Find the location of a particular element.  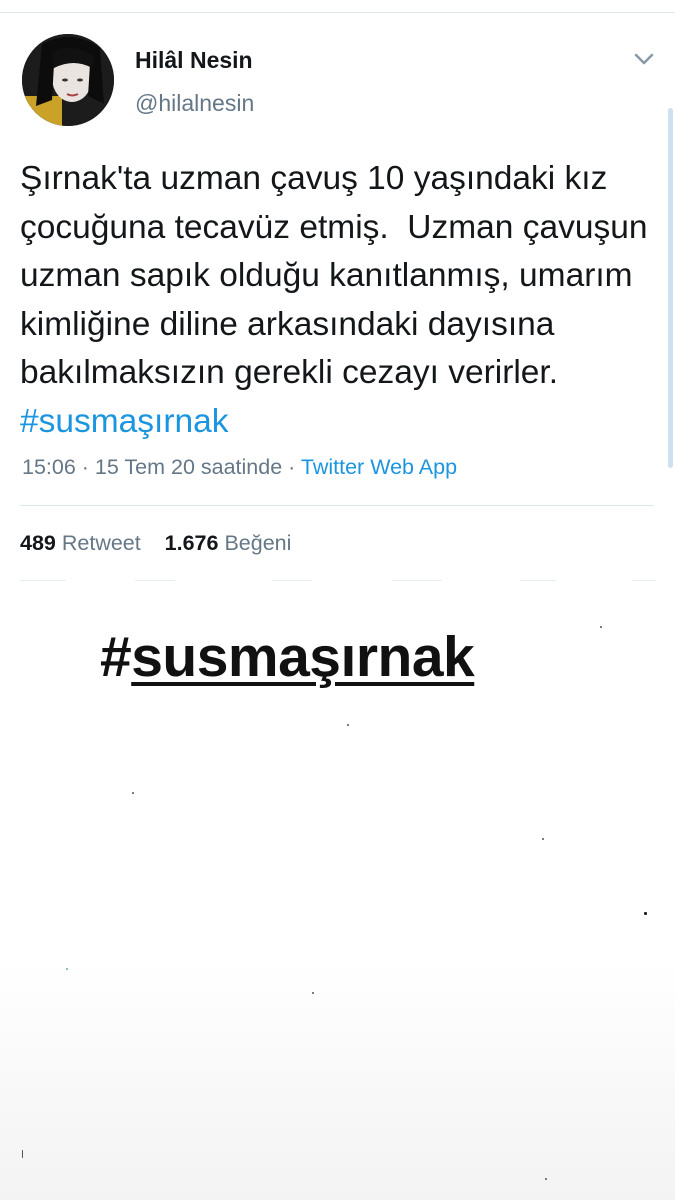

tweet-timestamp: 15:06 · 15 Tem 20 saatinde · is located at coordinates (161, 467).